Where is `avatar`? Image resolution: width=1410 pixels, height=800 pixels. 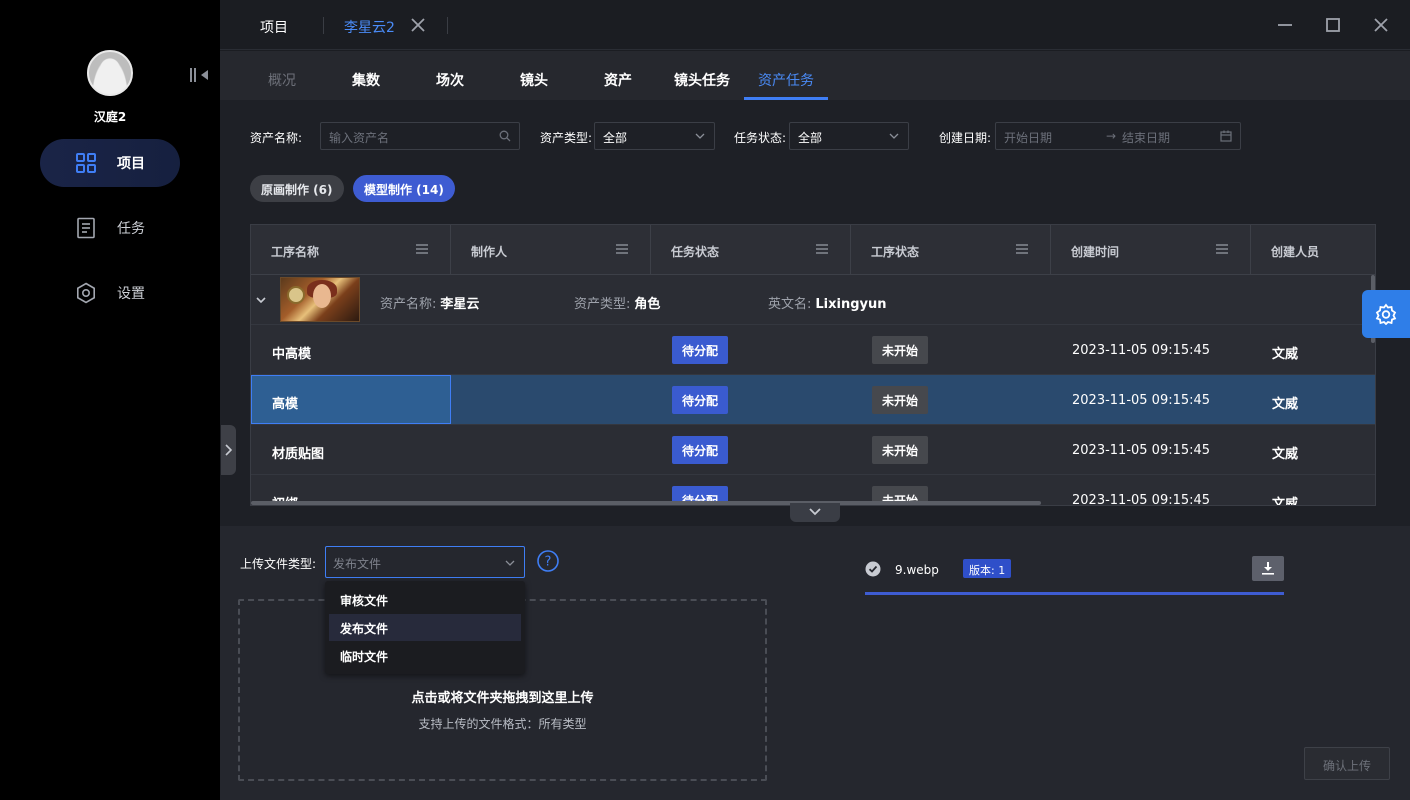
avatar is located at coordinates (110, 73).